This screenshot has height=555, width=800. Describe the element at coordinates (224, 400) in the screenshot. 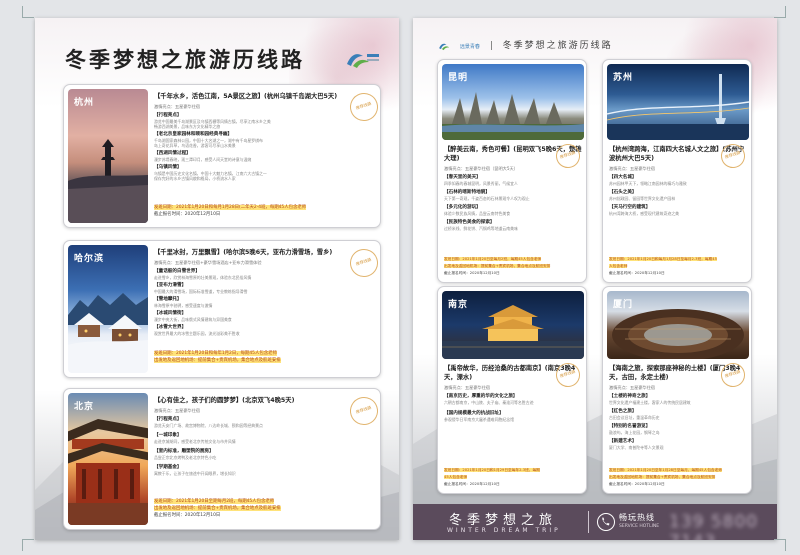

I see `route-title: 【心有佳之，孩子们的圆梦梦】(北京双飞4晚5天)` at that location.